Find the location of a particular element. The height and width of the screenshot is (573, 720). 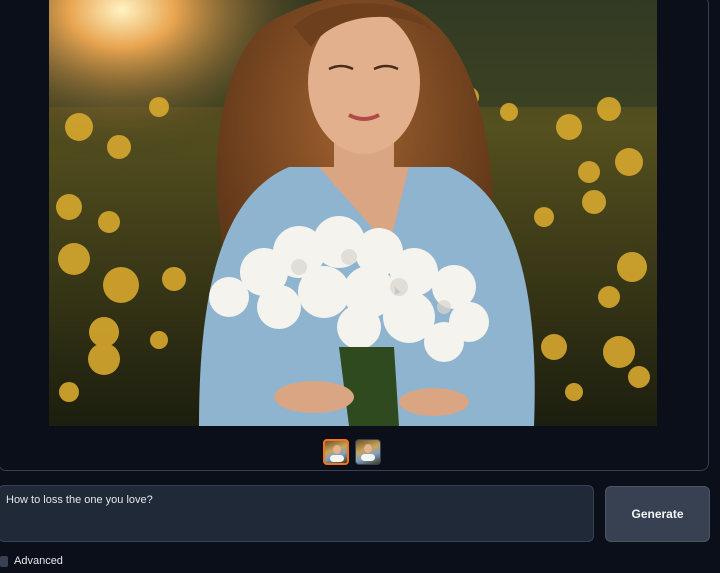

advanced-label: Advanced is located at coordinates (38, 561).